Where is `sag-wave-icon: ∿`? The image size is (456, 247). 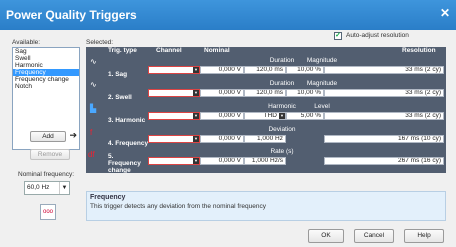
sag-wave-icon: ∿ is located at coordinates (93, 61).